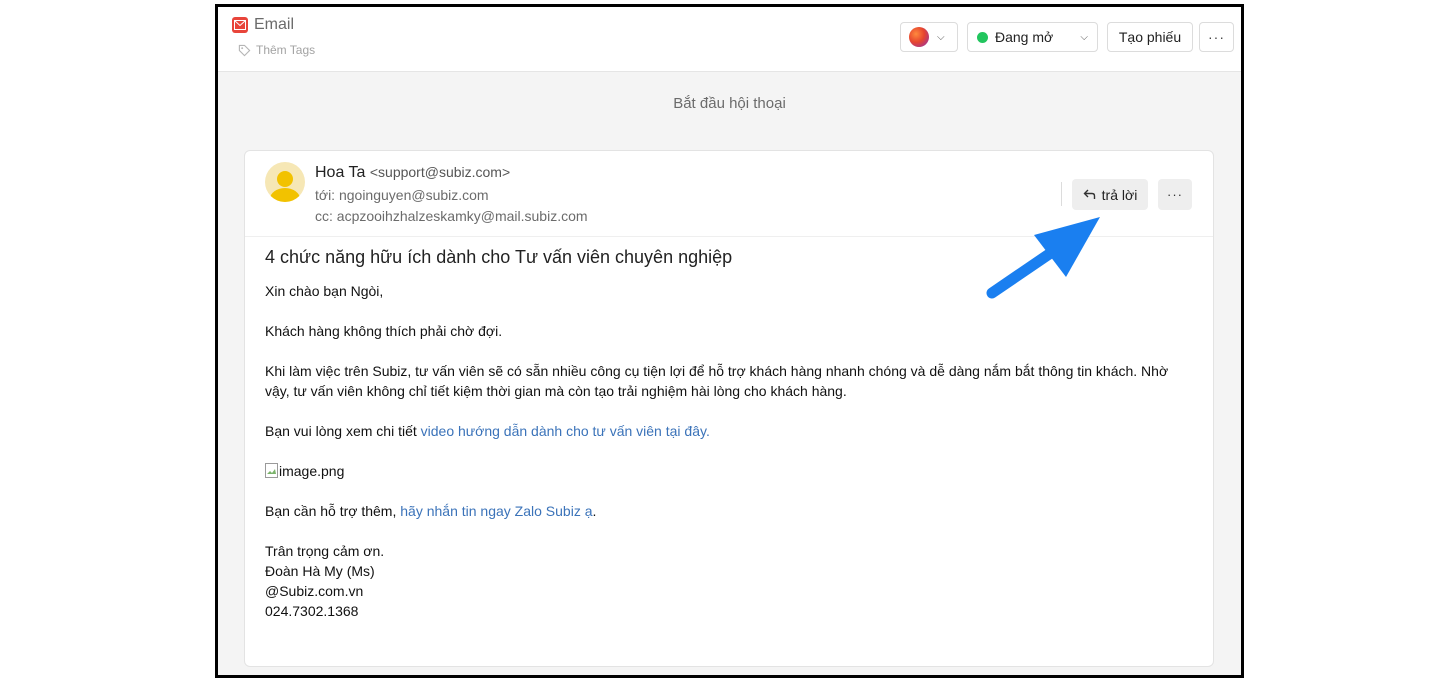  Describe the element at coordinates (314, 591) in the screenshot. I see `signature-site: @Subiz.com.vn` at that location.